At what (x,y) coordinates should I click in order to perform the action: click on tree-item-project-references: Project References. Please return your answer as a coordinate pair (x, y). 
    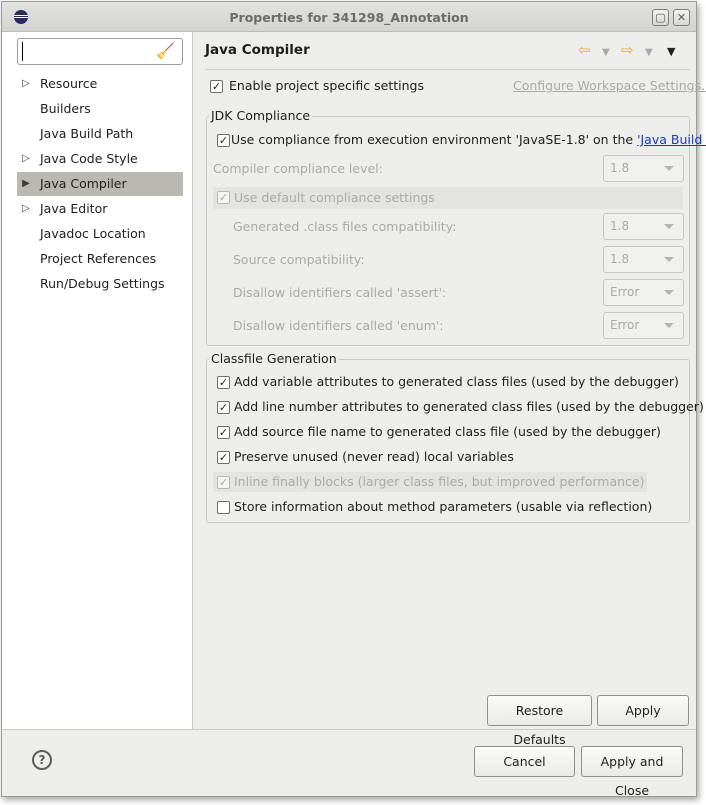
    Looking at the image, I should click on (100, 259).